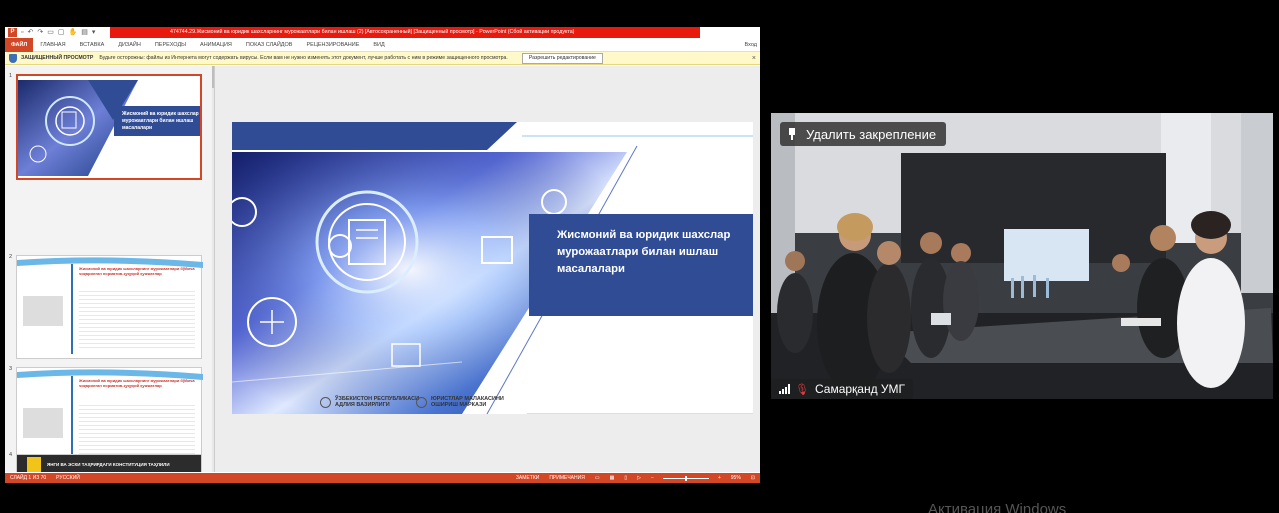 This screenshot has width=1279, height=513. What do you see at coordinates (57, 58) in the screenshot?
I see `protected-view-title: ЗАЩИЩЕННЫЙ ПРОСМОТР` at bounding box center [57, 58].